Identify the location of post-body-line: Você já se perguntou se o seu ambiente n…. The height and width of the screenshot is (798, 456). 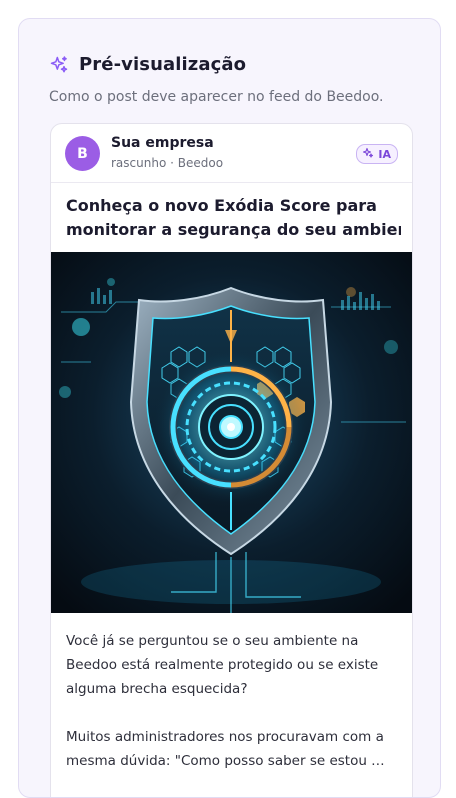
(212, 641).